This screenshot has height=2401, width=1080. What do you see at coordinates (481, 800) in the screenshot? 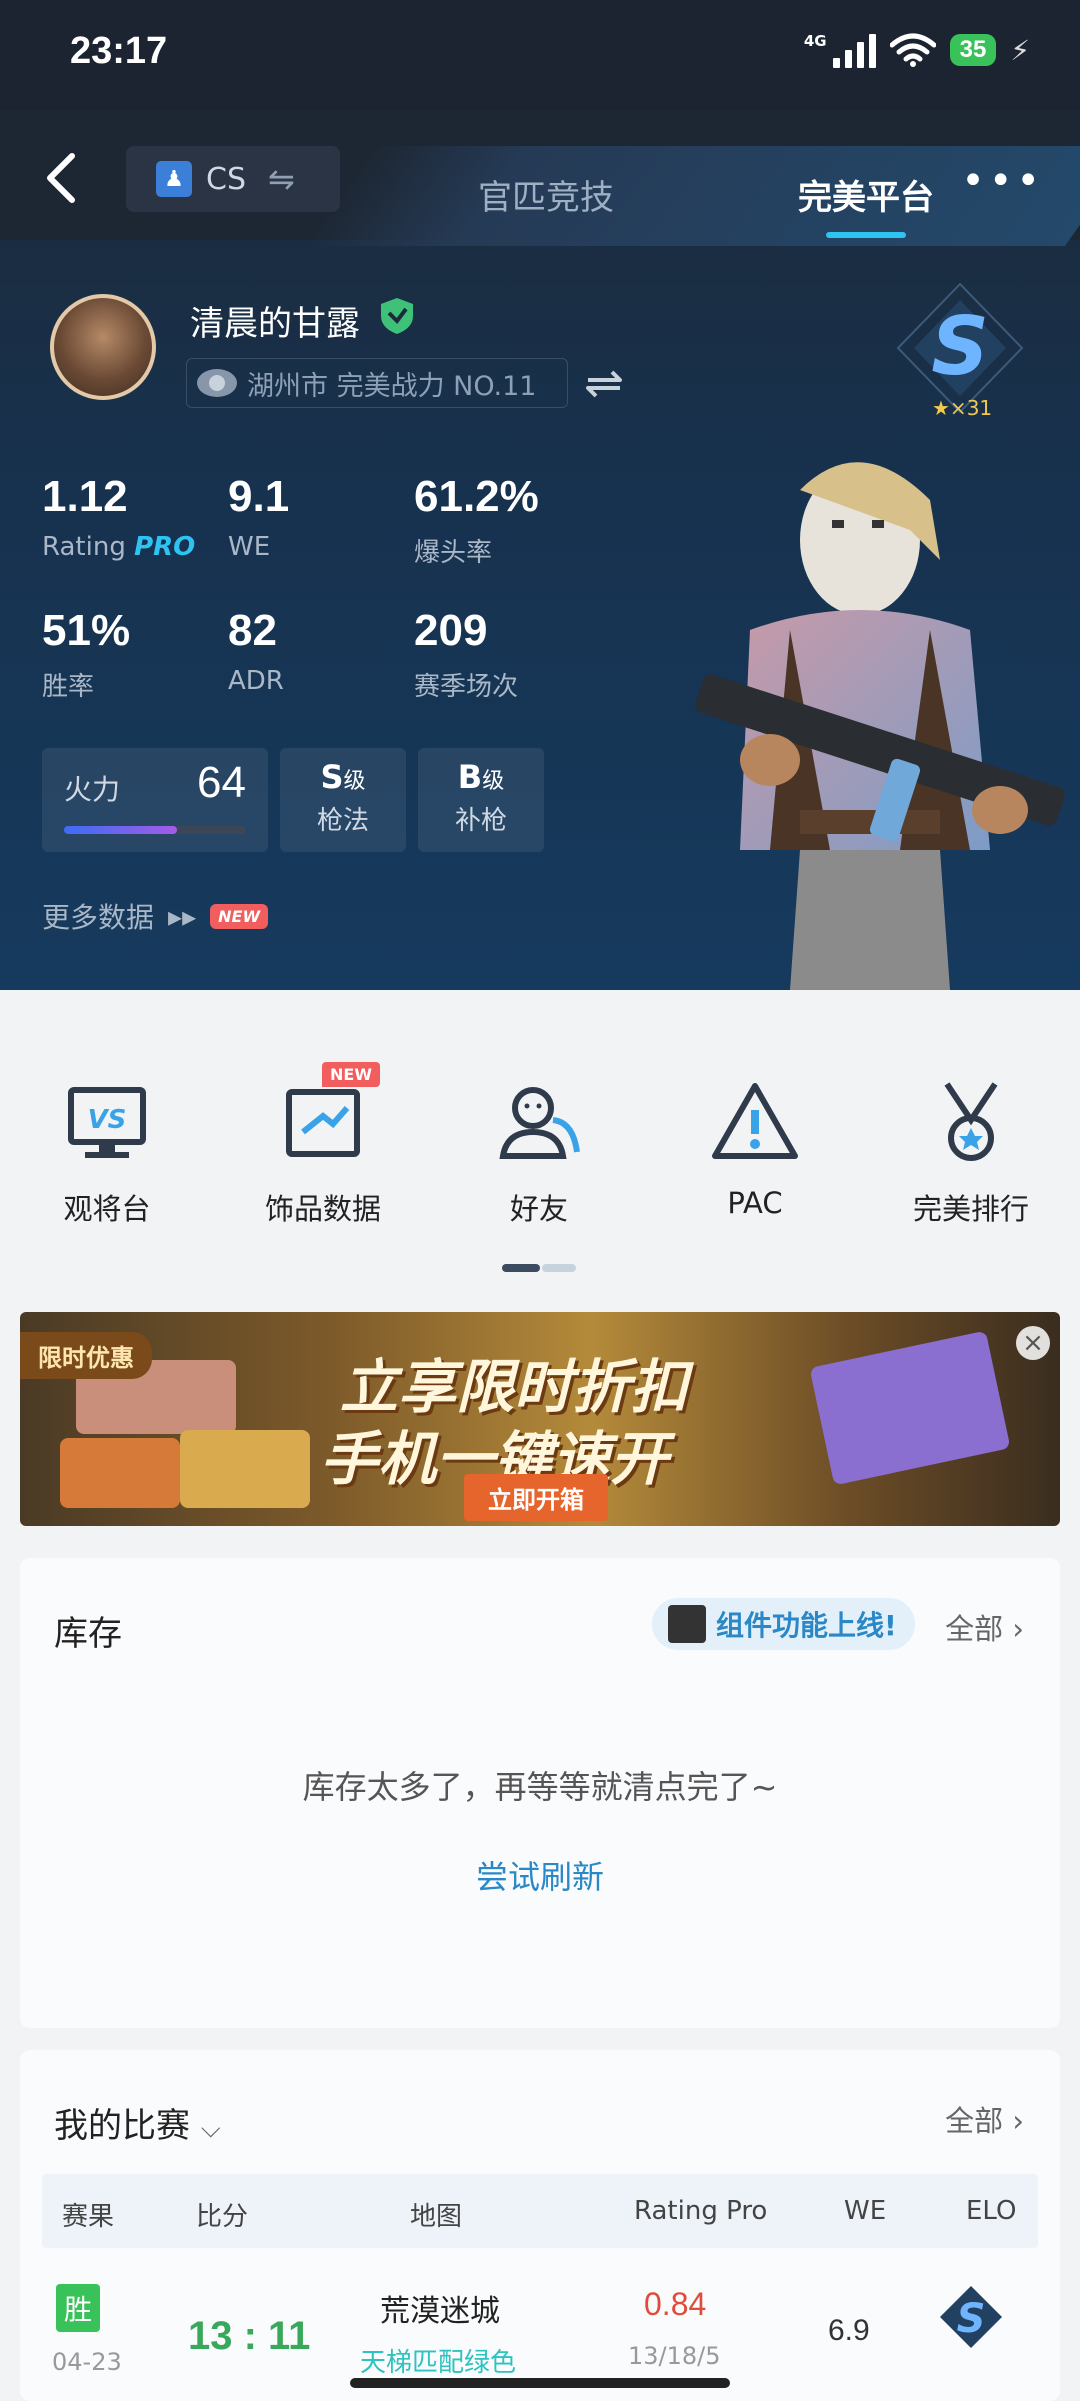
I see `grade-trade: B级 补枪` at bounding box center [481, 800].